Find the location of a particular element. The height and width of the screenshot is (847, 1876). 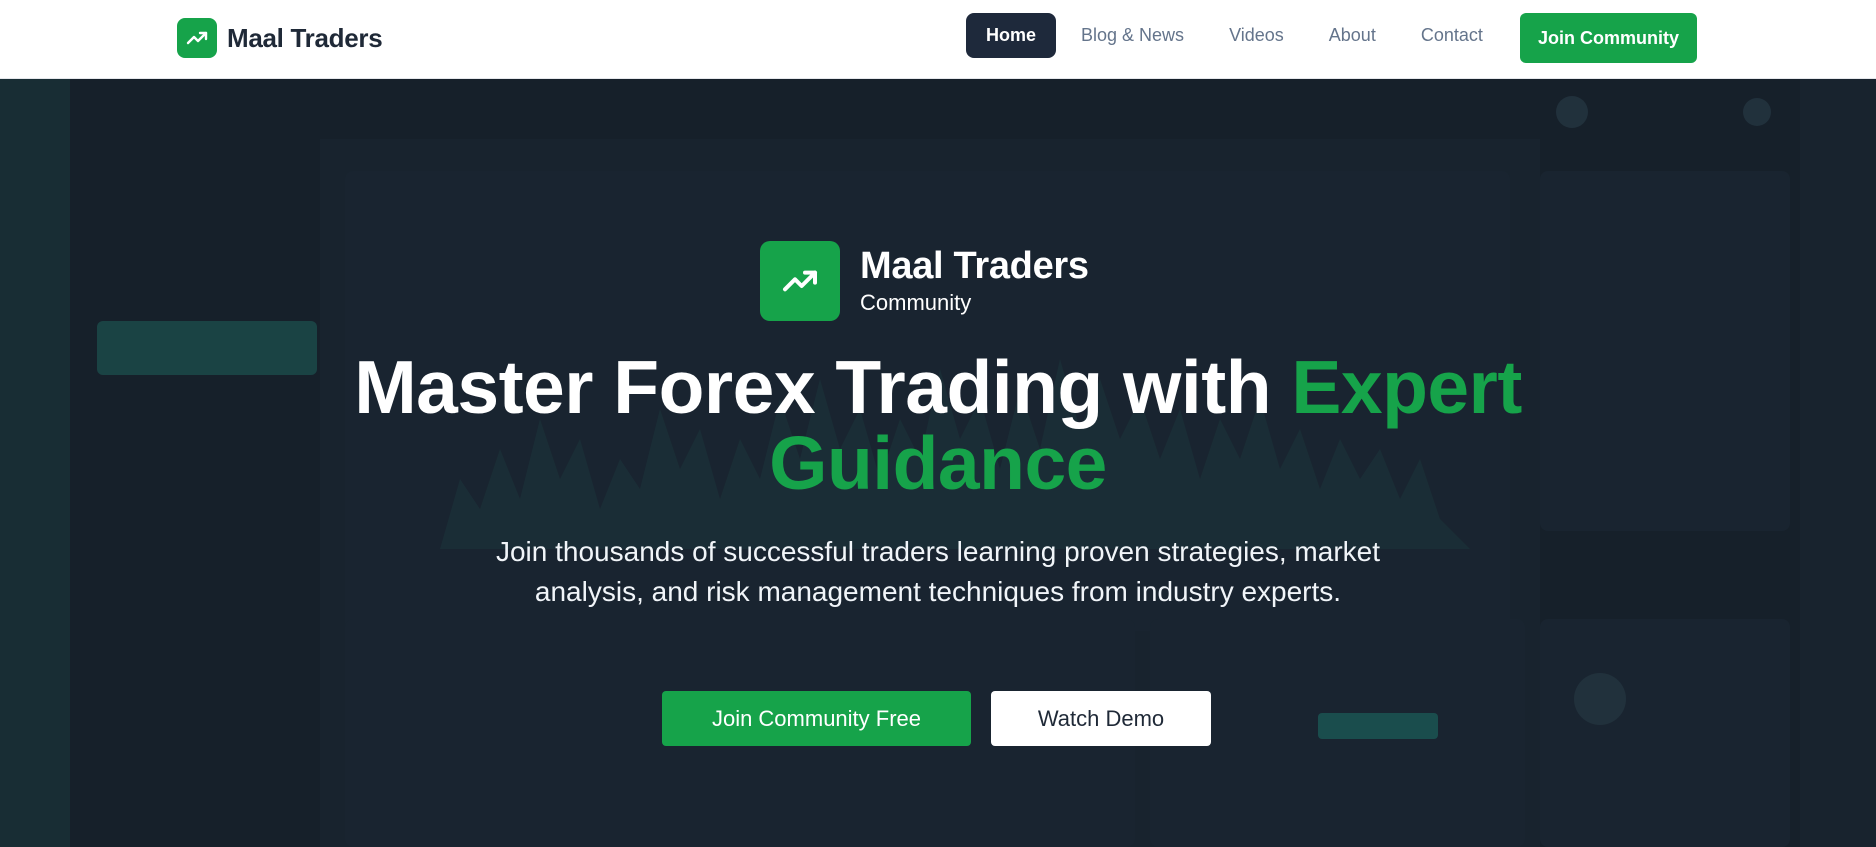

headline-accent-expert: Expert is located at coordinates (1406, 387).